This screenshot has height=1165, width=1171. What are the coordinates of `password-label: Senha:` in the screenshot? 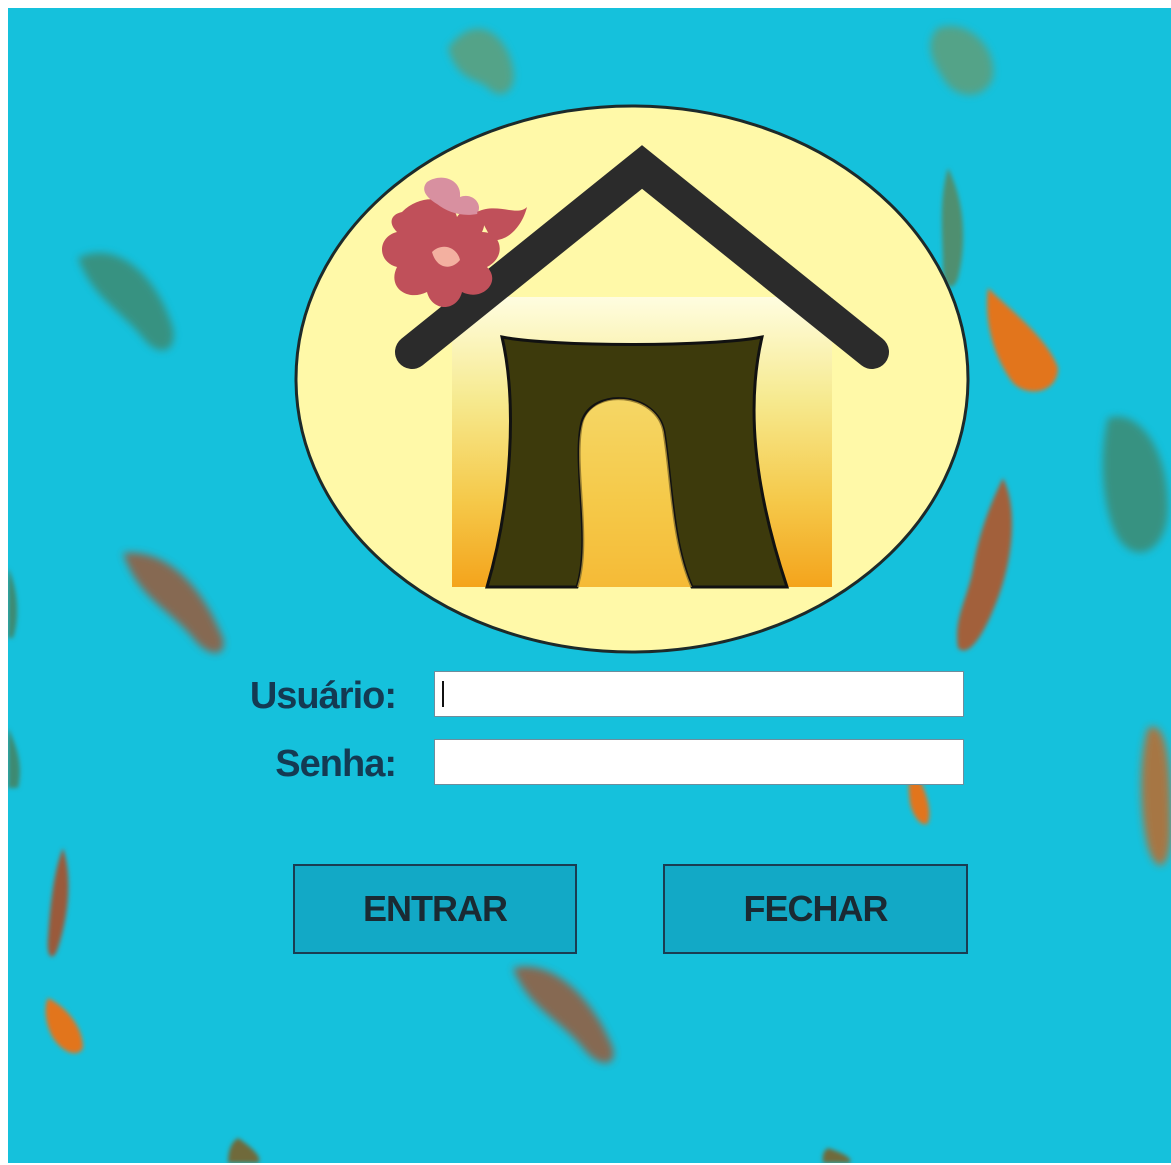 It's located at (336, 764).